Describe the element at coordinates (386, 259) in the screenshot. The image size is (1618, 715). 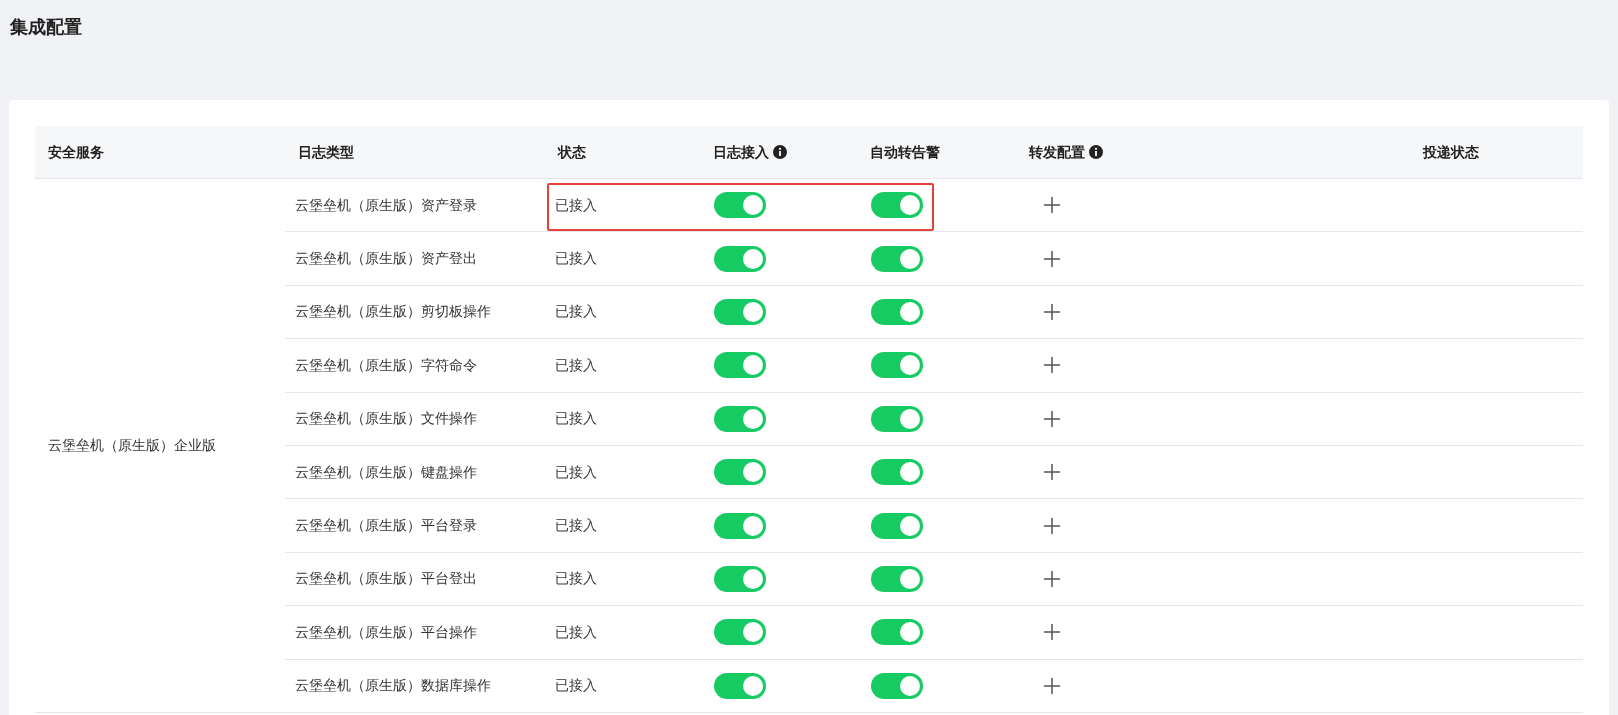
I see `table-cell-text: 云堡垒机（原生版）资产登出` at that location.